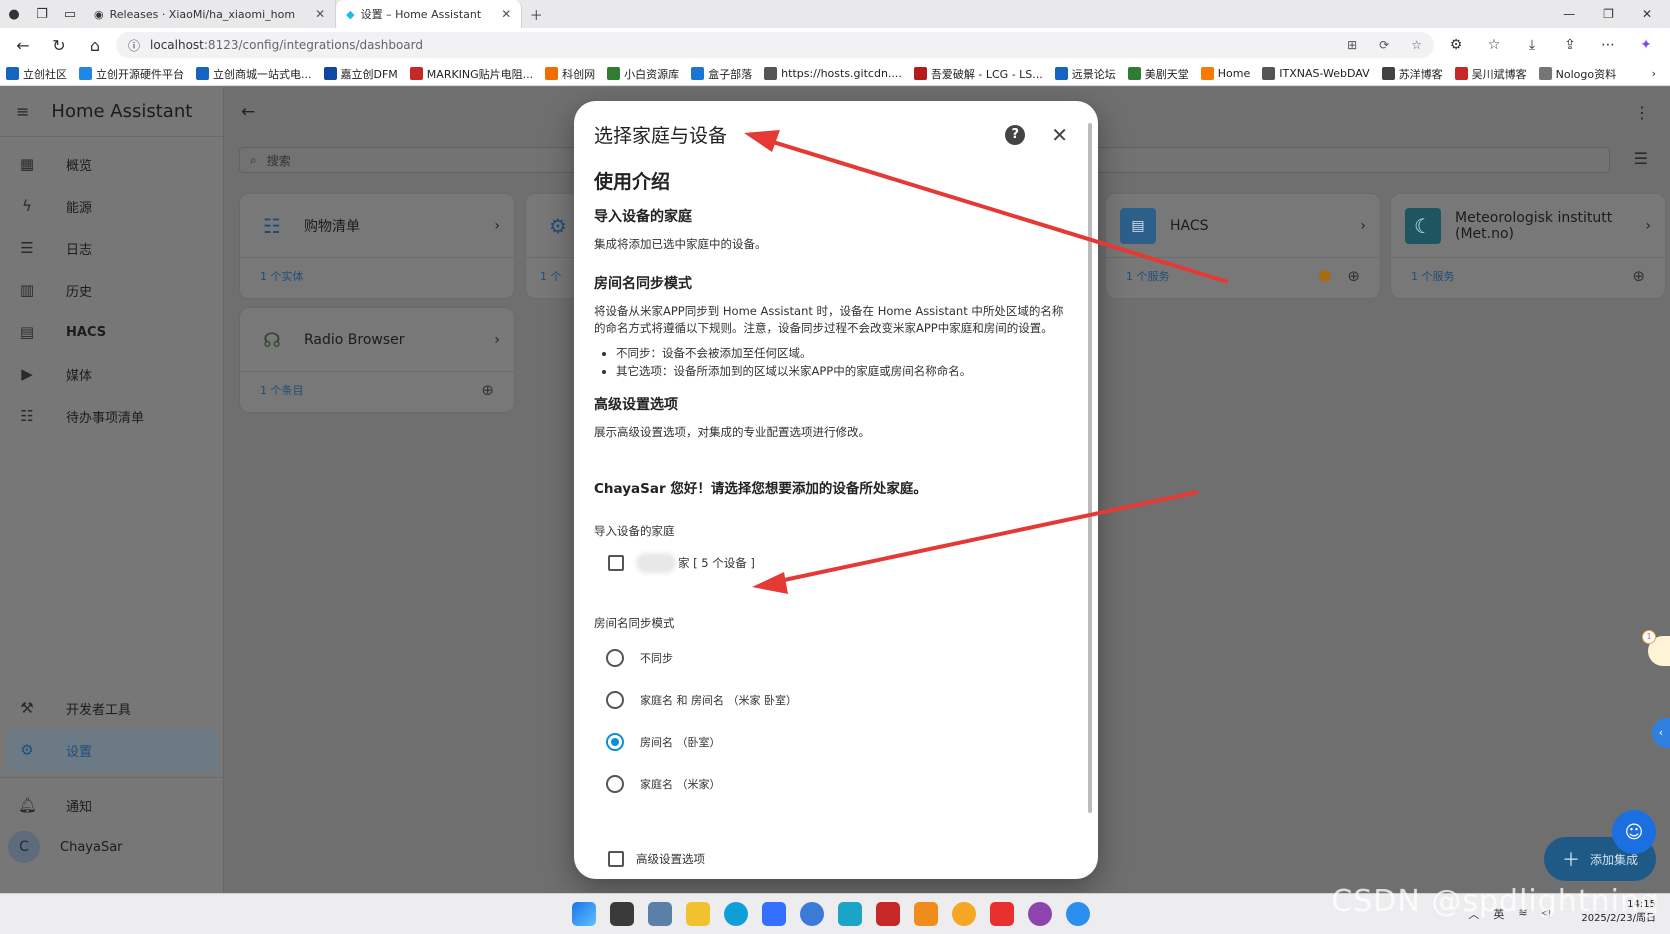 Image resolution: width=1670 pixels, height=934 pixels. Describe the element at coordinates (360, 74) in the screenshot. I see `bookmark: 嘉立创DFM` at that location.